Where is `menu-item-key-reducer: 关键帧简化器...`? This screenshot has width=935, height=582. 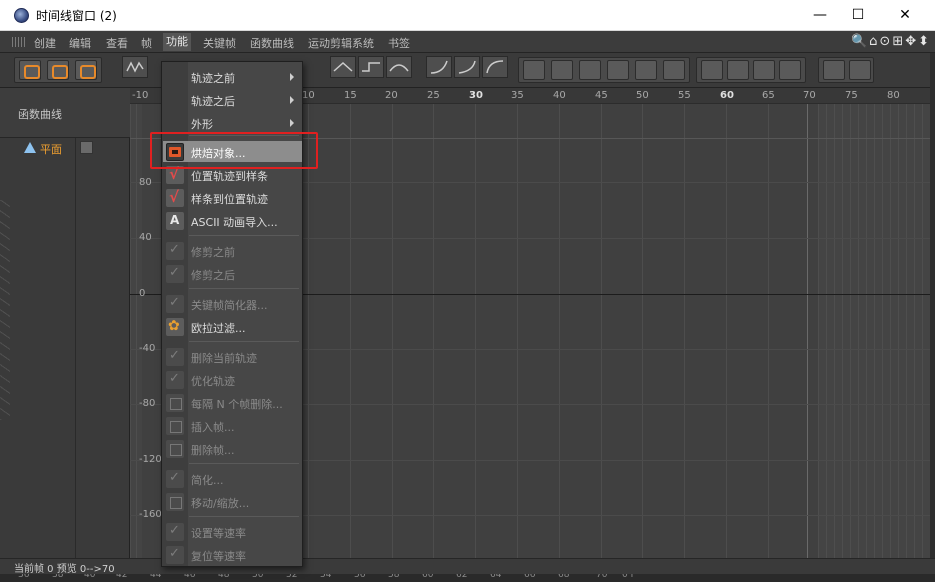 menu-item-key-reducer: 关键帧简化器... is located at coordinates (232, 303).